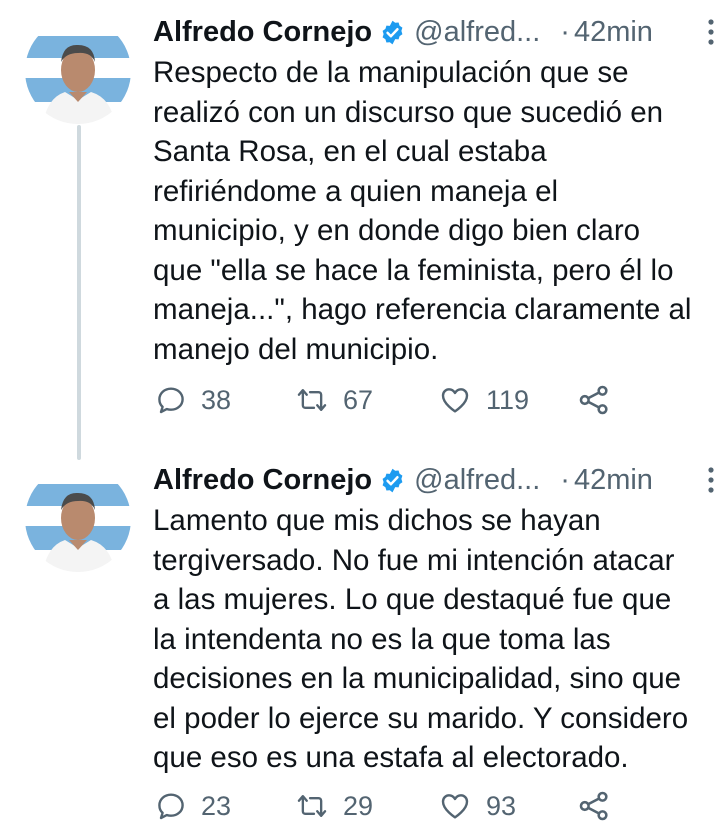 This screenshot has height=836, width=720. Describe the element at coordinates (390, 806) in the screenshot. I see `tweet-actions: 23 29 93` at that location.